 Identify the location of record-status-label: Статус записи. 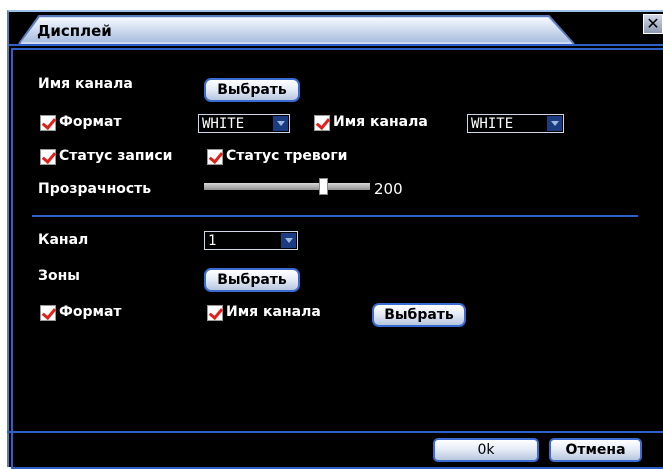
(116, 156).